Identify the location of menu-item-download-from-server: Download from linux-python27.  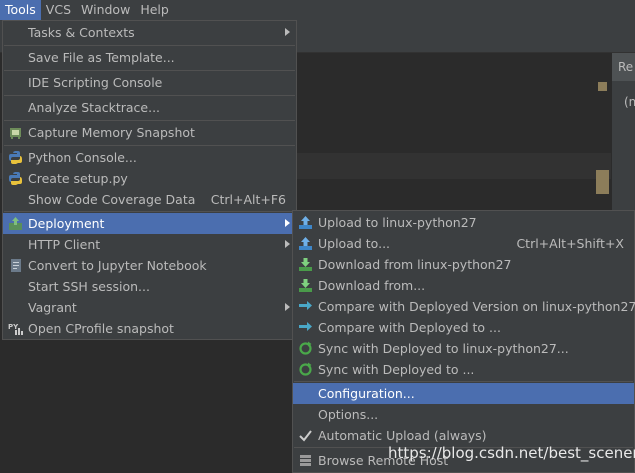
(463, 264).